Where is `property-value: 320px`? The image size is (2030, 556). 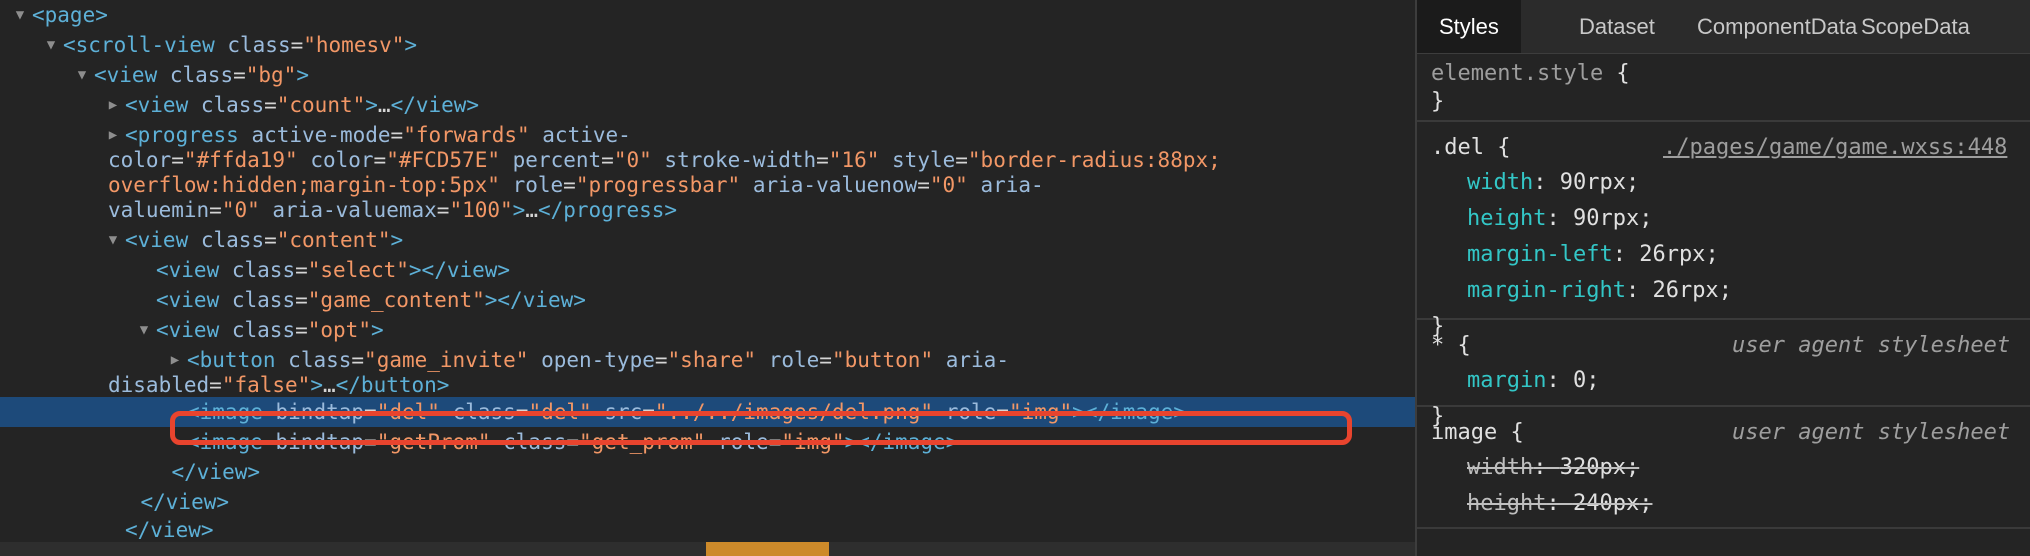
property-value: 320px is located at coordinates (1593, 467).